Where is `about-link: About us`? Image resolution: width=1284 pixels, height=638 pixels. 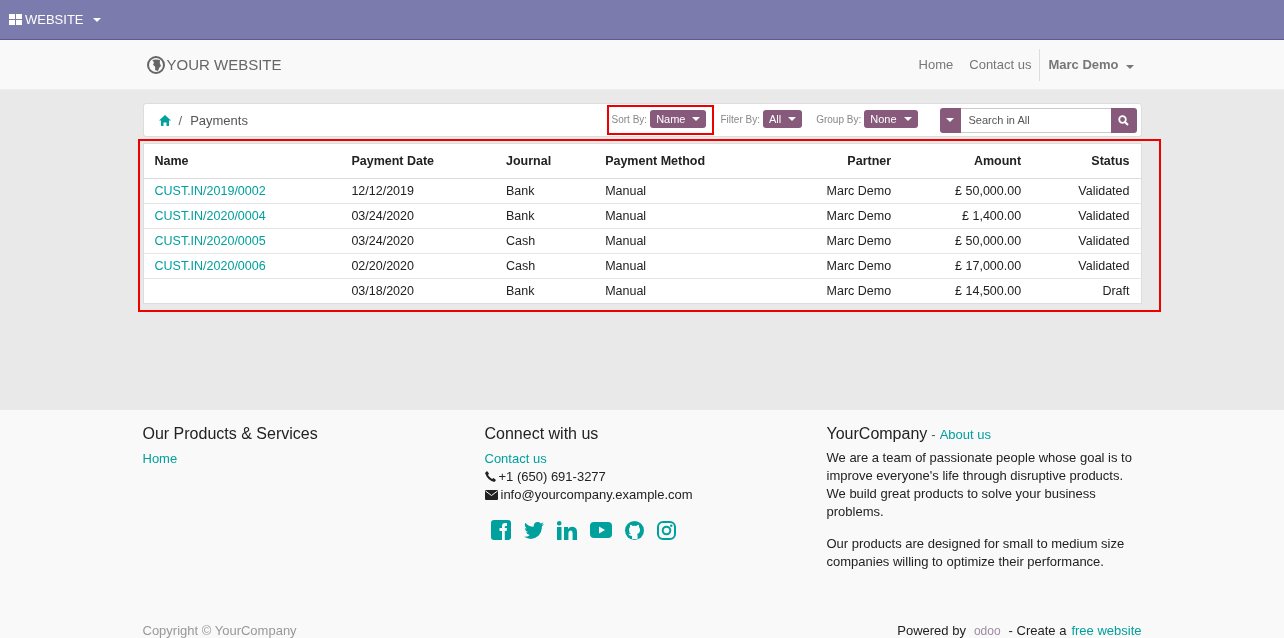
about-link: About us is located at coordinates (965, 434).